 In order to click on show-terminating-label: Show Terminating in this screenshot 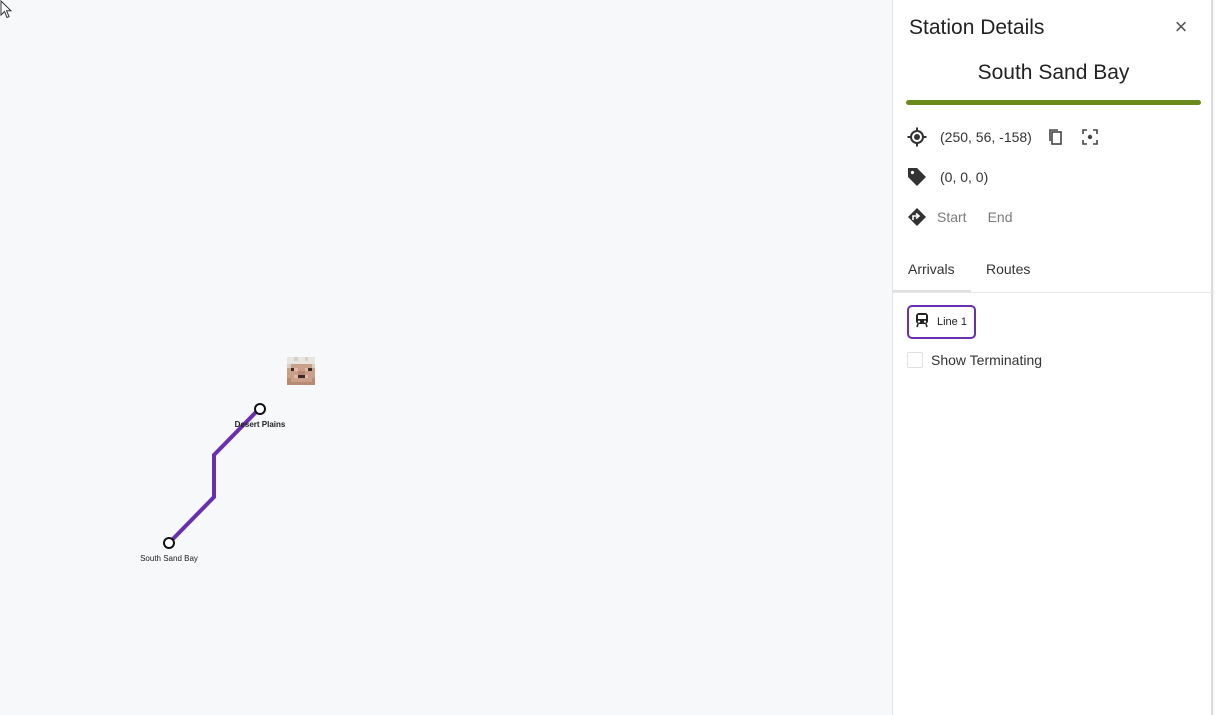, I will do `click(986, 360)`.